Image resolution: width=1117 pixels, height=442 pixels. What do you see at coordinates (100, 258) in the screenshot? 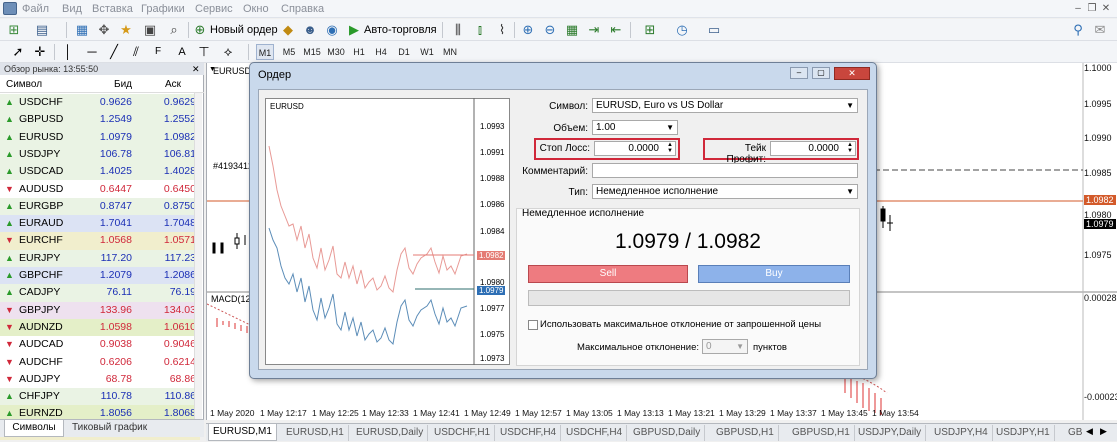
I see `market-watch-row: ▲ EURJPY 117.20 117.23` at bounding box center [100, 258].